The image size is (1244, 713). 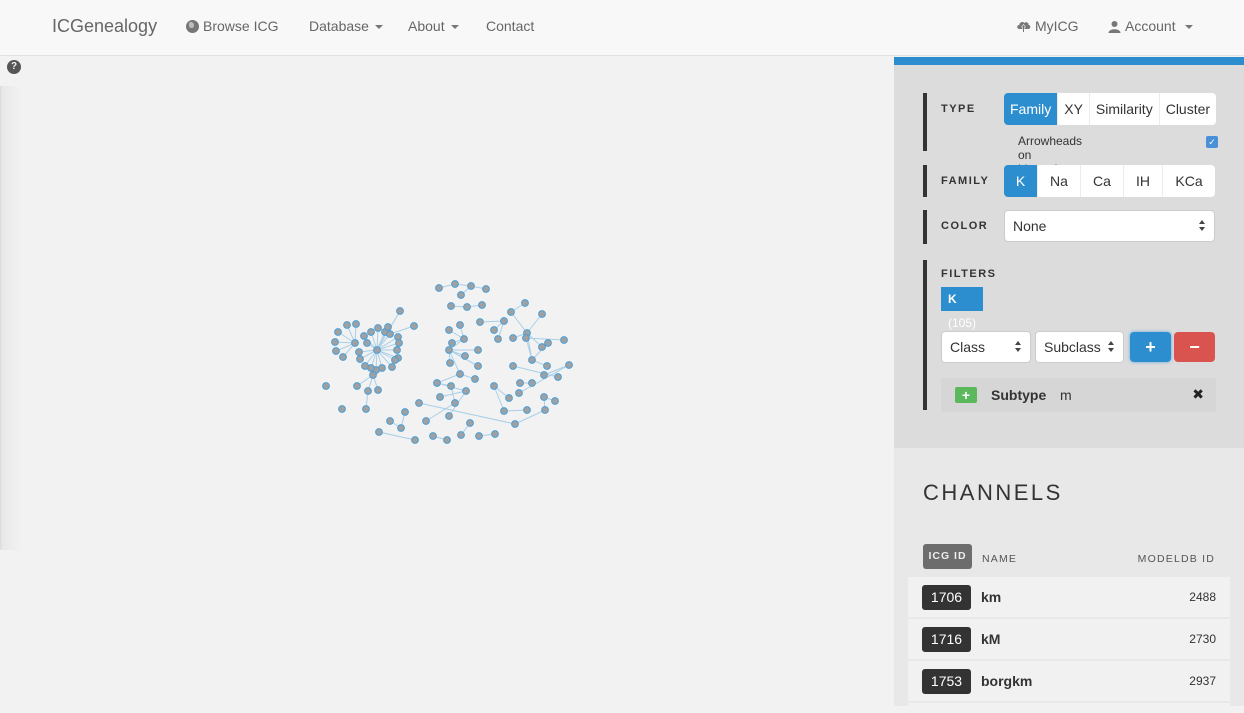 What do you see at coordinates (1143, 181) in the screenshot?
I see `family-option-ih: IH` at bounding box center [1143, 181].